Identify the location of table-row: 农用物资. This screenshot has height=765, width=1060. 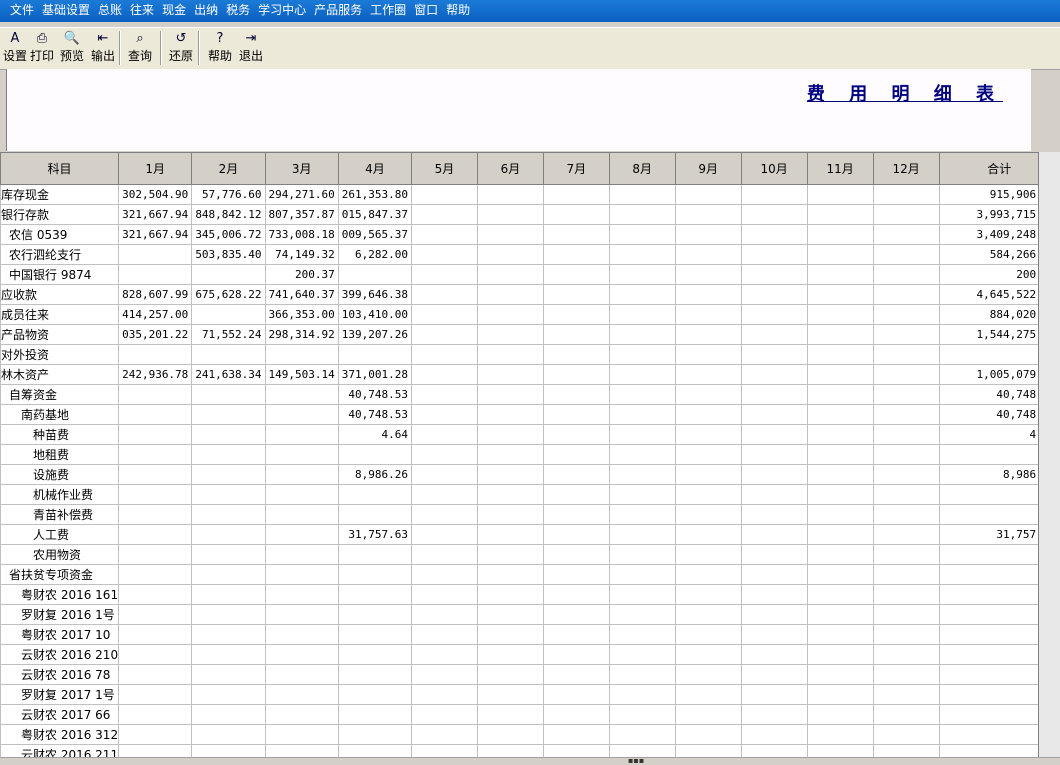
(530, 554).